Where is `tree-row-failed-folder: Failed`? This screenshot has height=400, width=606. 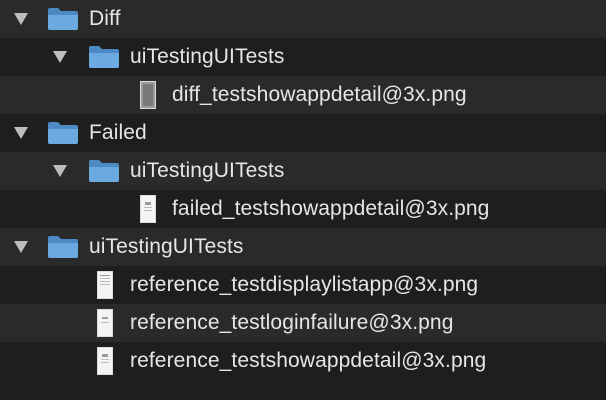 tree-row-failed-folder: Failed is located at coordinates (303, 133).